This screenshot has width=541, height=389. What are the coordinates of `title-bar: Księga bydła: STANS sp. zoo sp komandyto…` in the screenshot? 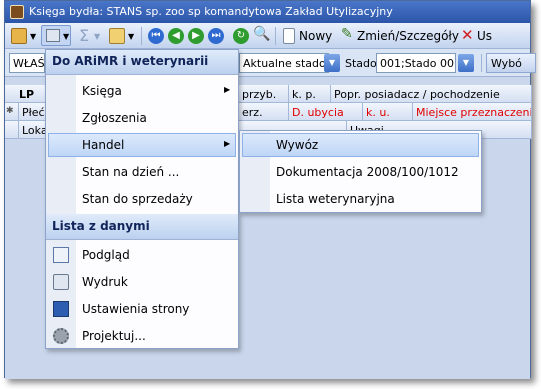 It's located at (267, 12).